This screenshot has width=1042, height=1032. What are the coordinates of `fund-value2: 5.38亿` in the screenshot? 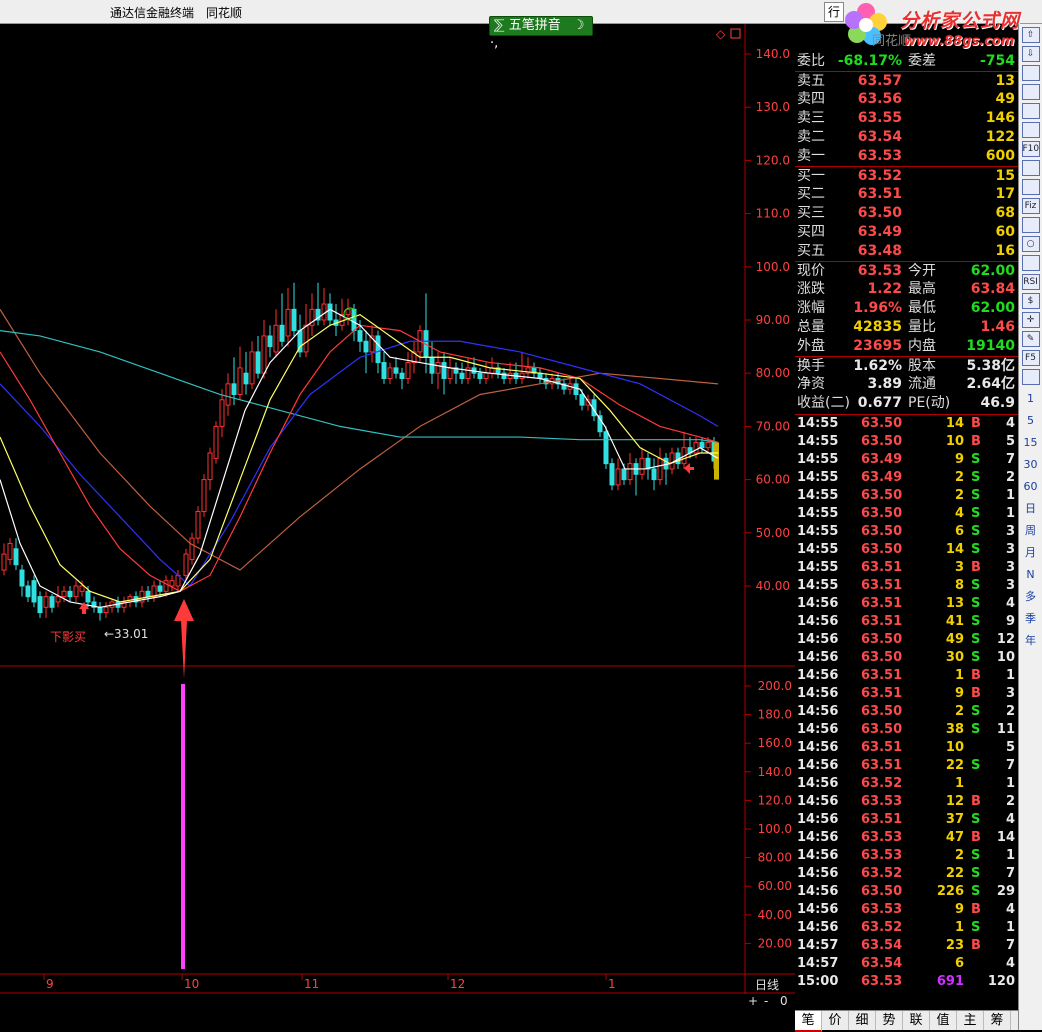 It's located at (990, 366).